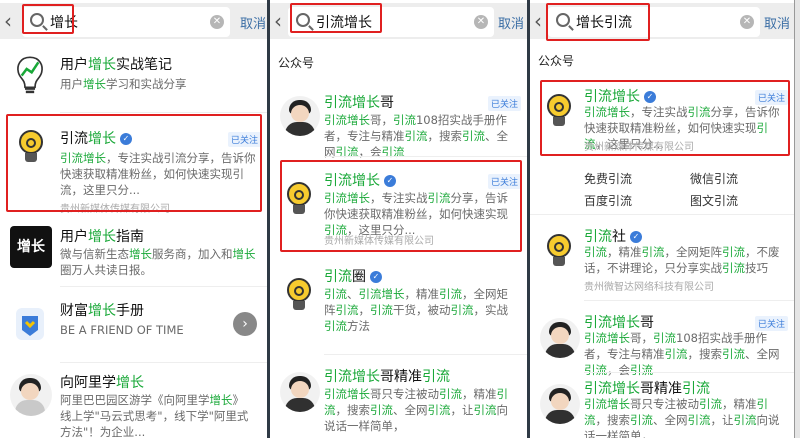  I want to click on desc-segment: ，实战, so click(490, 310).